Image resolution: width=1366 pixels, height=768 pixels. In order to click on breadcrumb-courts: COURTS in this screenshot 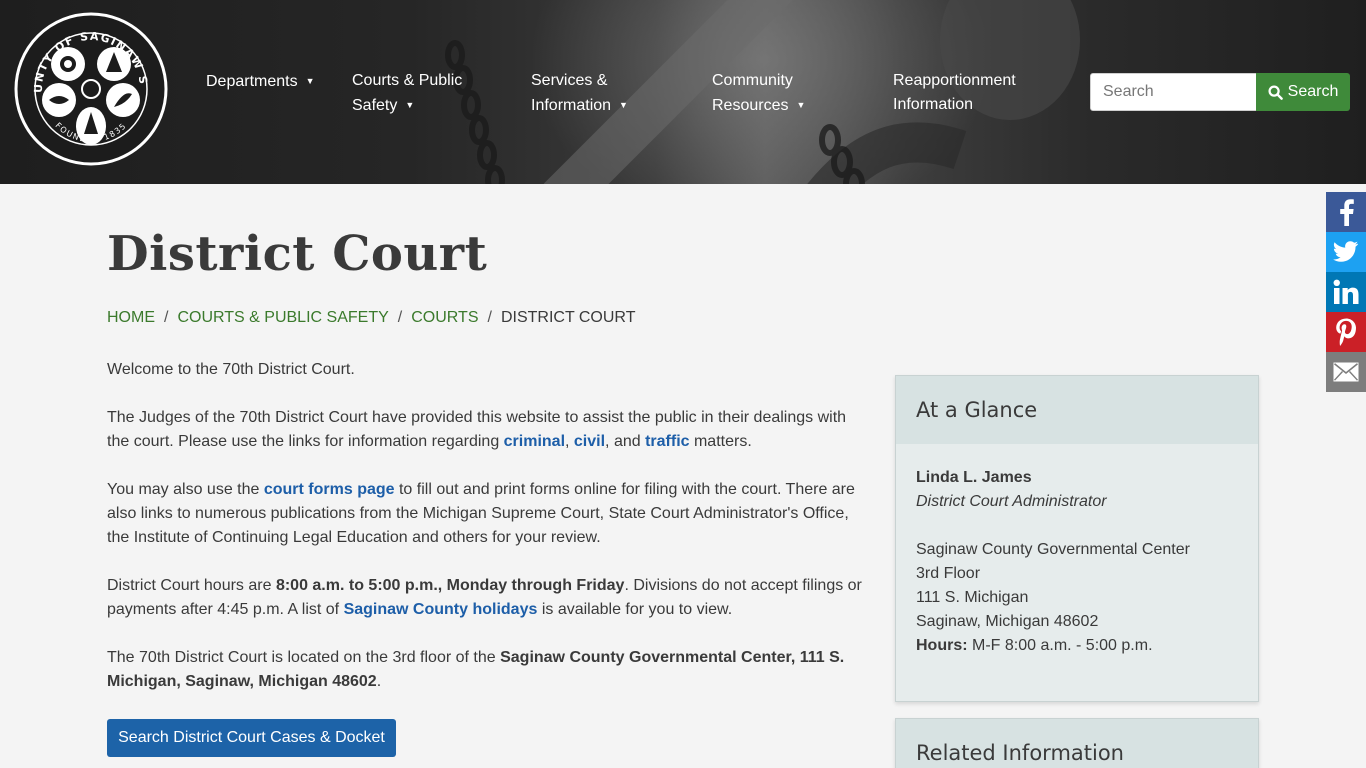, I will do `click(444, 317)`.